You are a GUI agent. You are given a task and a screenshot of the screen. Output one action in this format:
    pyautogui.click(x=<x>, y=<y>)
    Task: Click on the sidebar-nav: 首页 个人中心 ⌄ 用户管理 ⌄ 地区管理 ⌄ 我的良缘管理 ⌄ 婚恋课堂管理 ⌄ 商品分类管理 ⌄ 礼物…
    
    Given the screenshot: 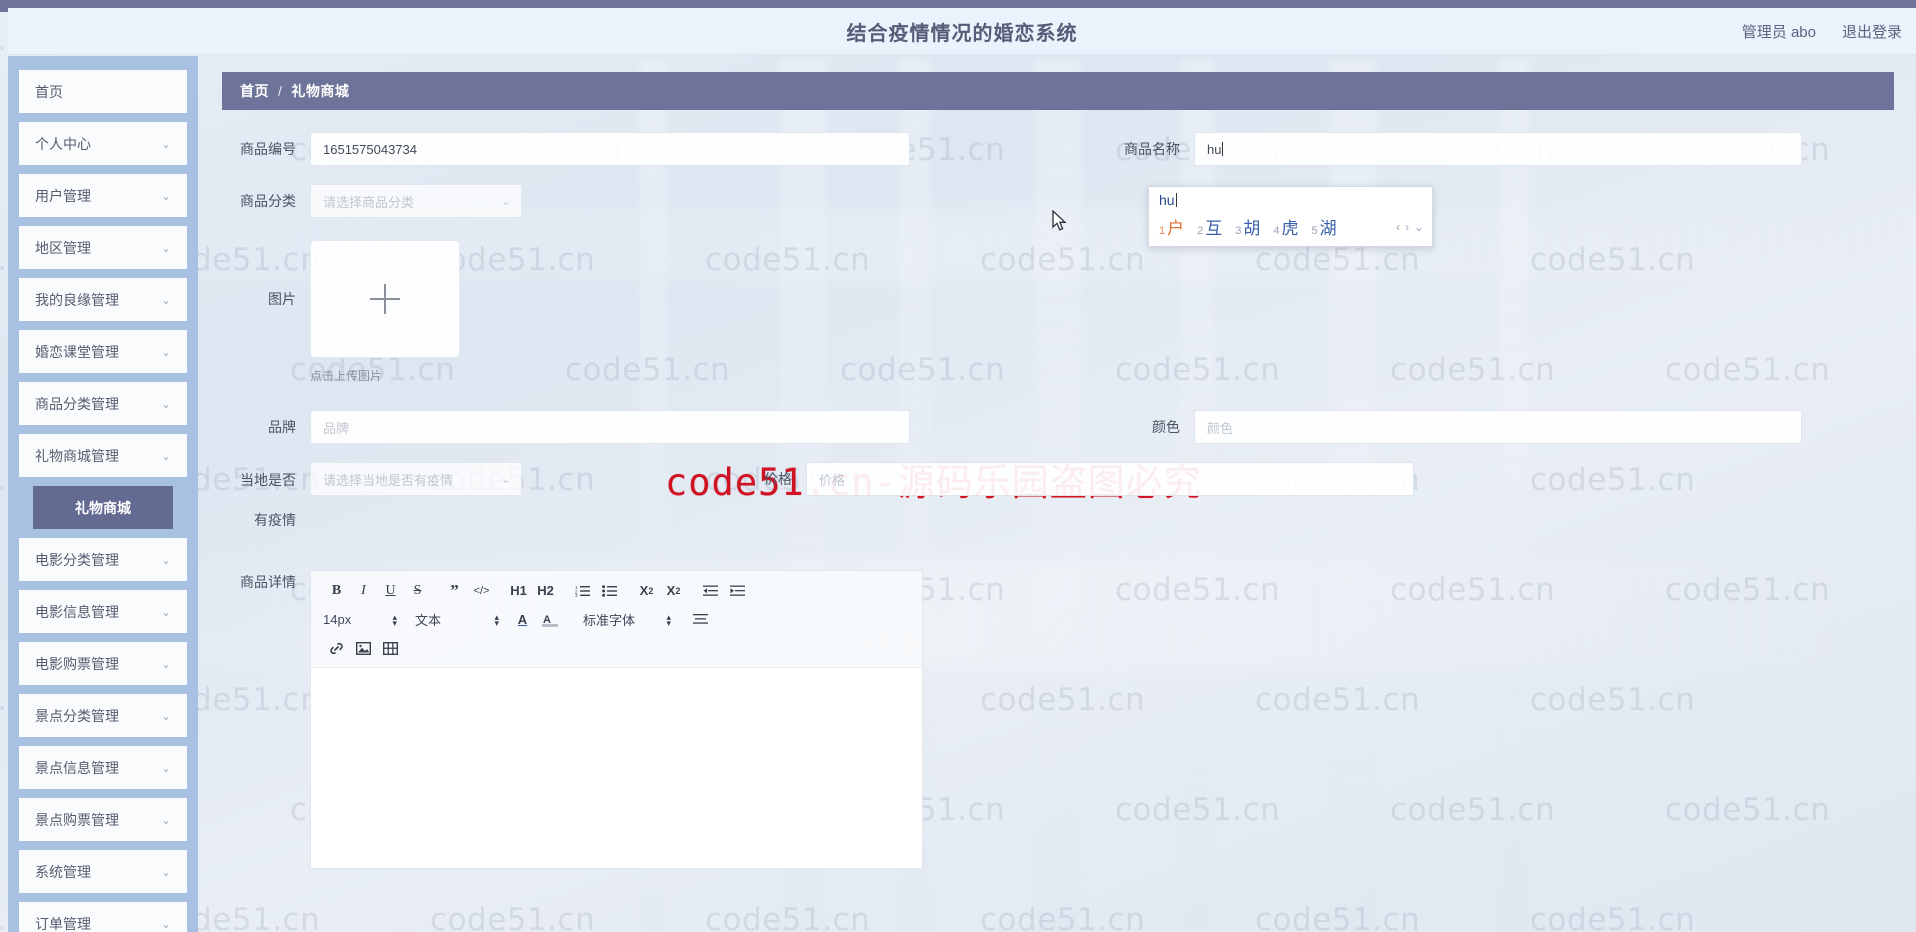 What is the action you would take?
    pyautogui.click(x=103, y=494)
    